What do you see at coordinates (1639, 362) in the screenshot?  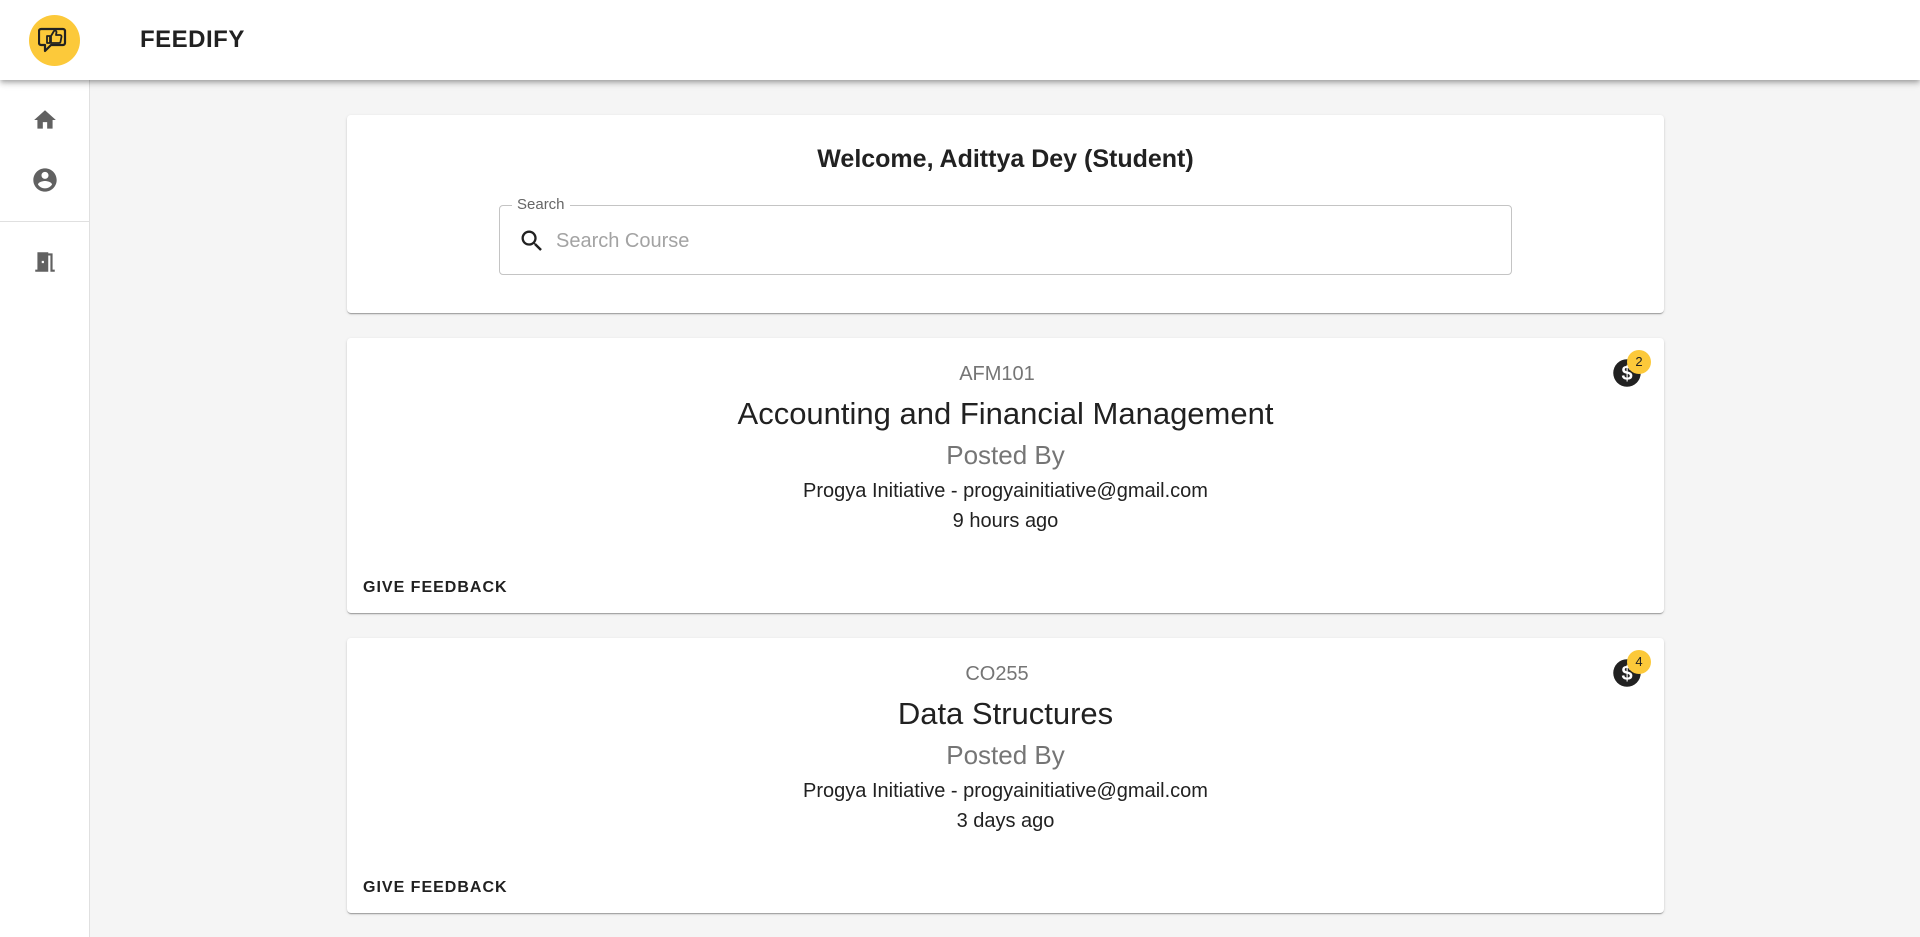 I see `badge-count: 2` at bounding box center [1639, 362].